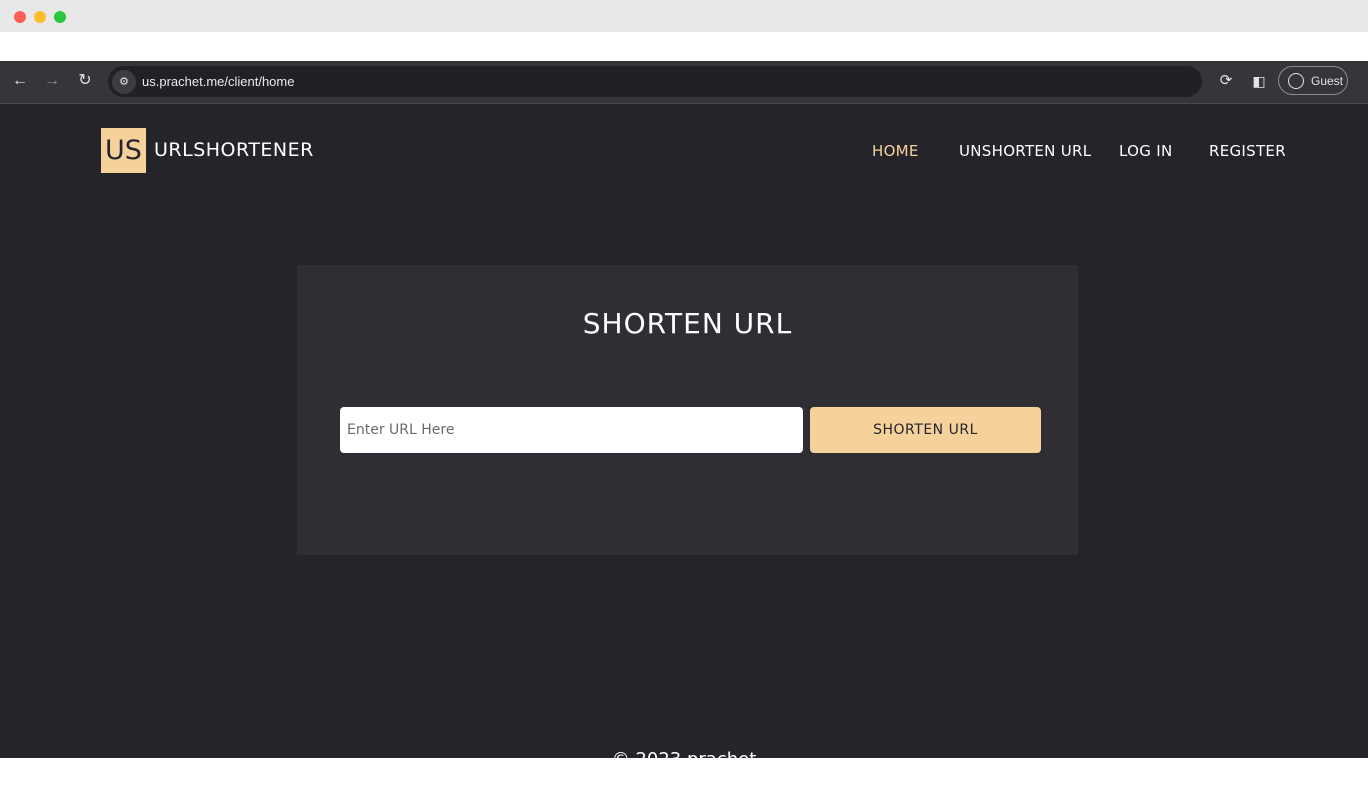 Image resolution: width=1368 pixels, height=792 pixels. Describe the element at coordinates (687, 323) in the screenshot. I see `card-title: SHORTEN URL` at that location.